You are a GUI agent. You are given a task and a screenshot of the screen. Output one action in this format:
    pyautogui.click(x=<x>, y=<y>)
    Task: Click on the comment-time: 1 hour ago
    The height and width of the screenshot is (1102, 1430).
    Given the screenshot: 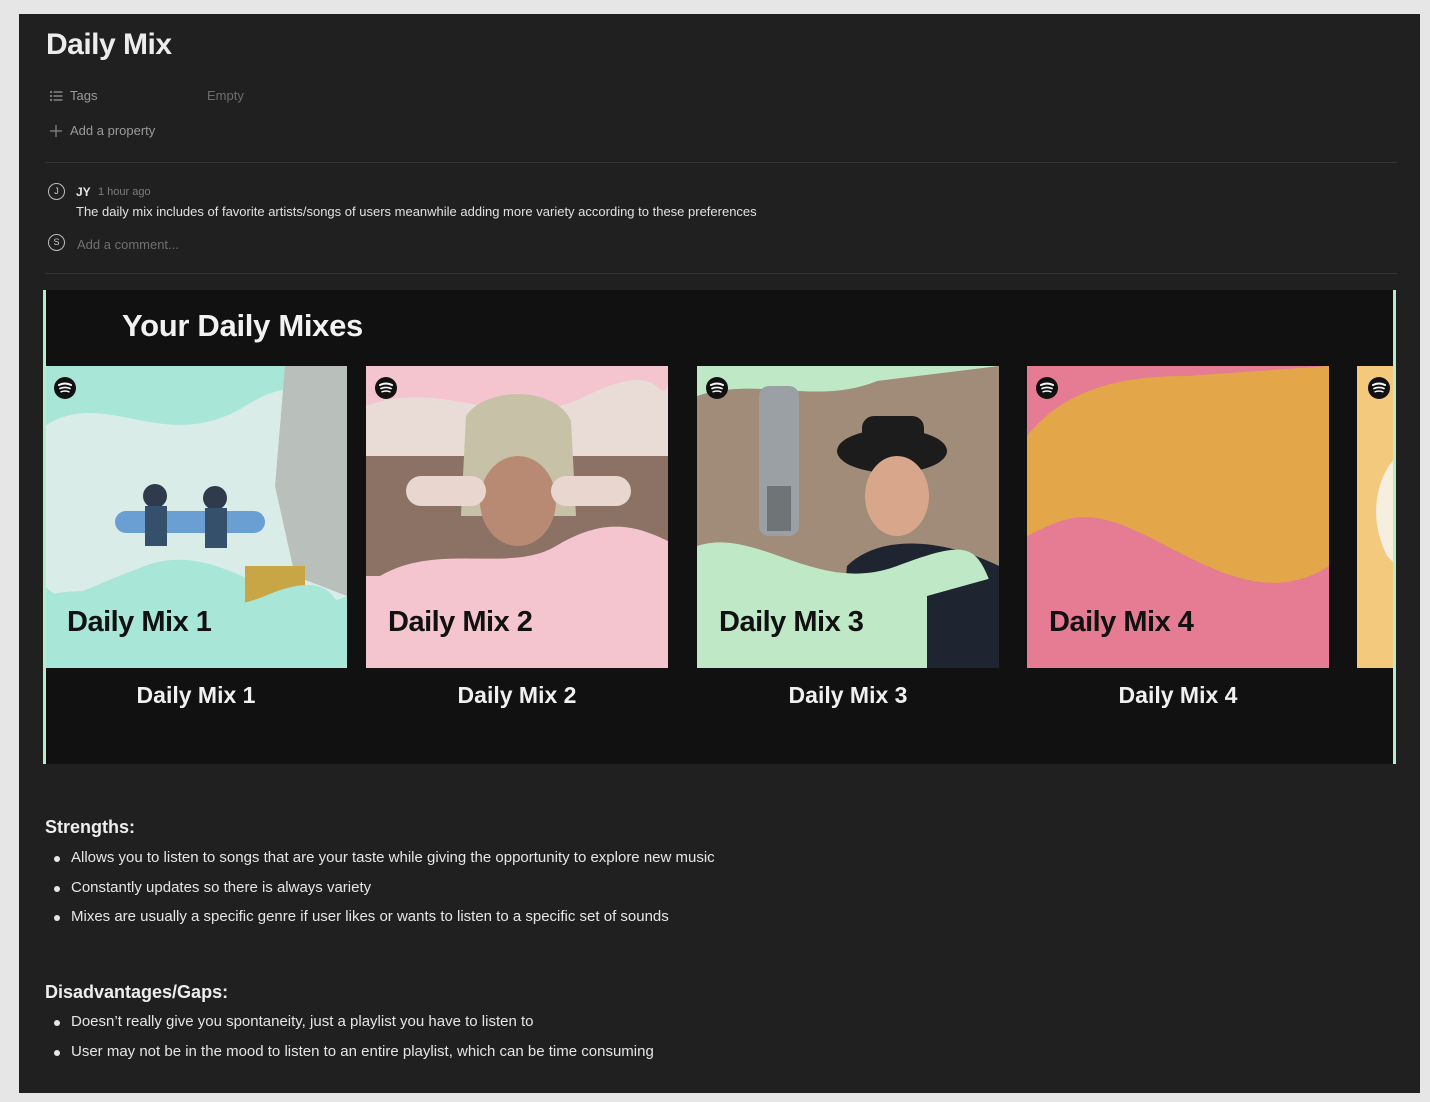 What is the action you would take?
    pyautogui.click(x=124, y=192)
    